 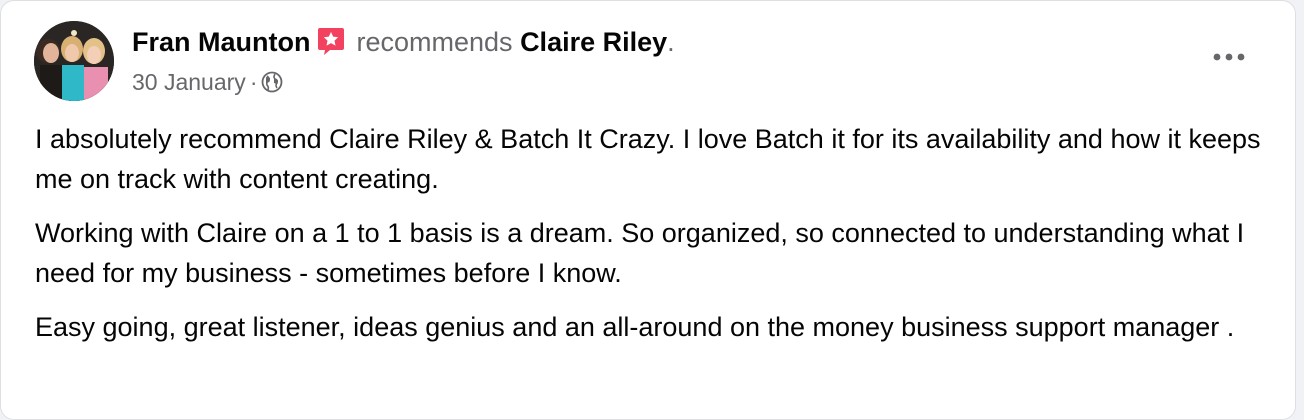 What do you see at coordinates (221, 42) in the screenshot?
I see `author-name: Fran Maunton` at bounding box center [221, 42].